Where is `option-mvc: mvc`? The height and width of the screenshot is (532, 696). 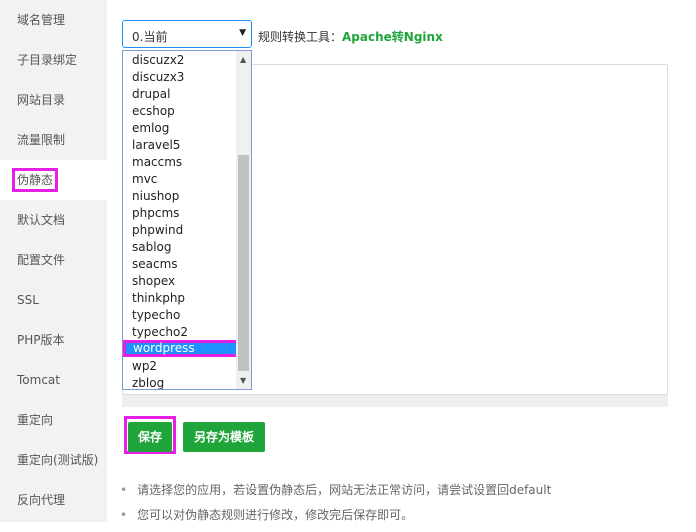 option-mvc: mvc is located at coordinates (180, 179).